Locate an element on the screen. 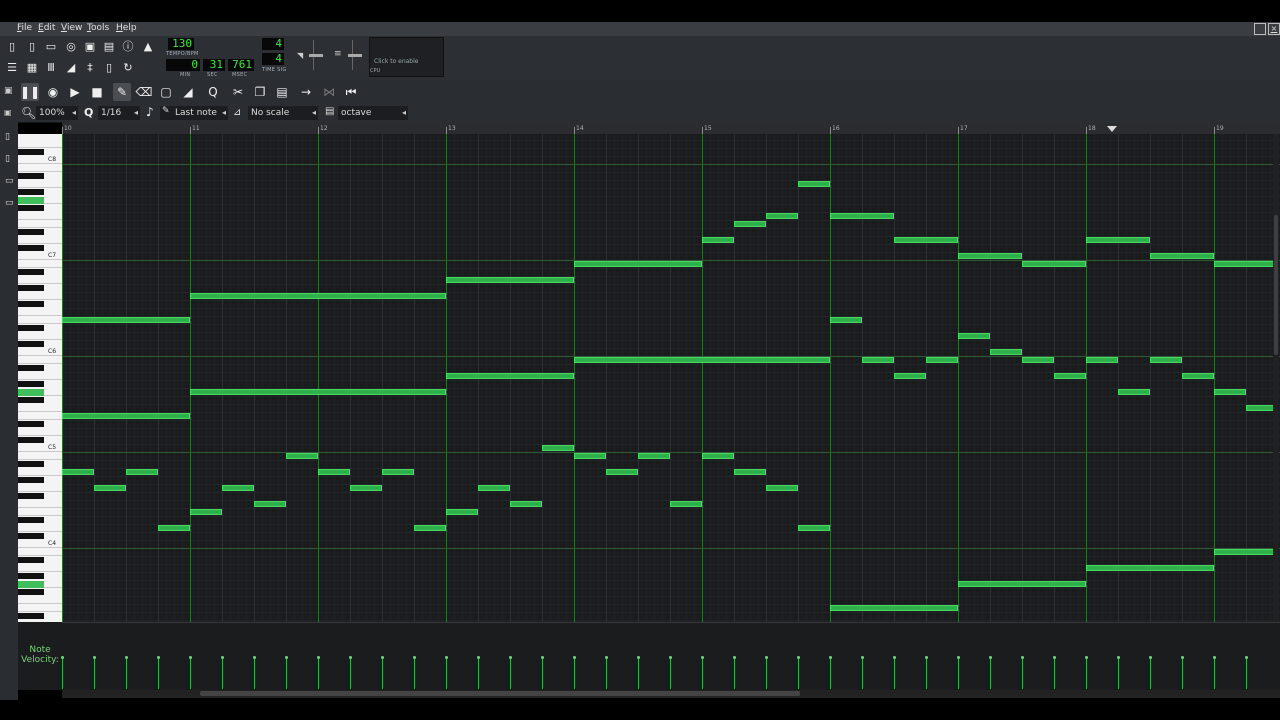 The image size is (1280, 720). cpu-load-widget: Click to enable CPU is located at coordinates (406, 57).